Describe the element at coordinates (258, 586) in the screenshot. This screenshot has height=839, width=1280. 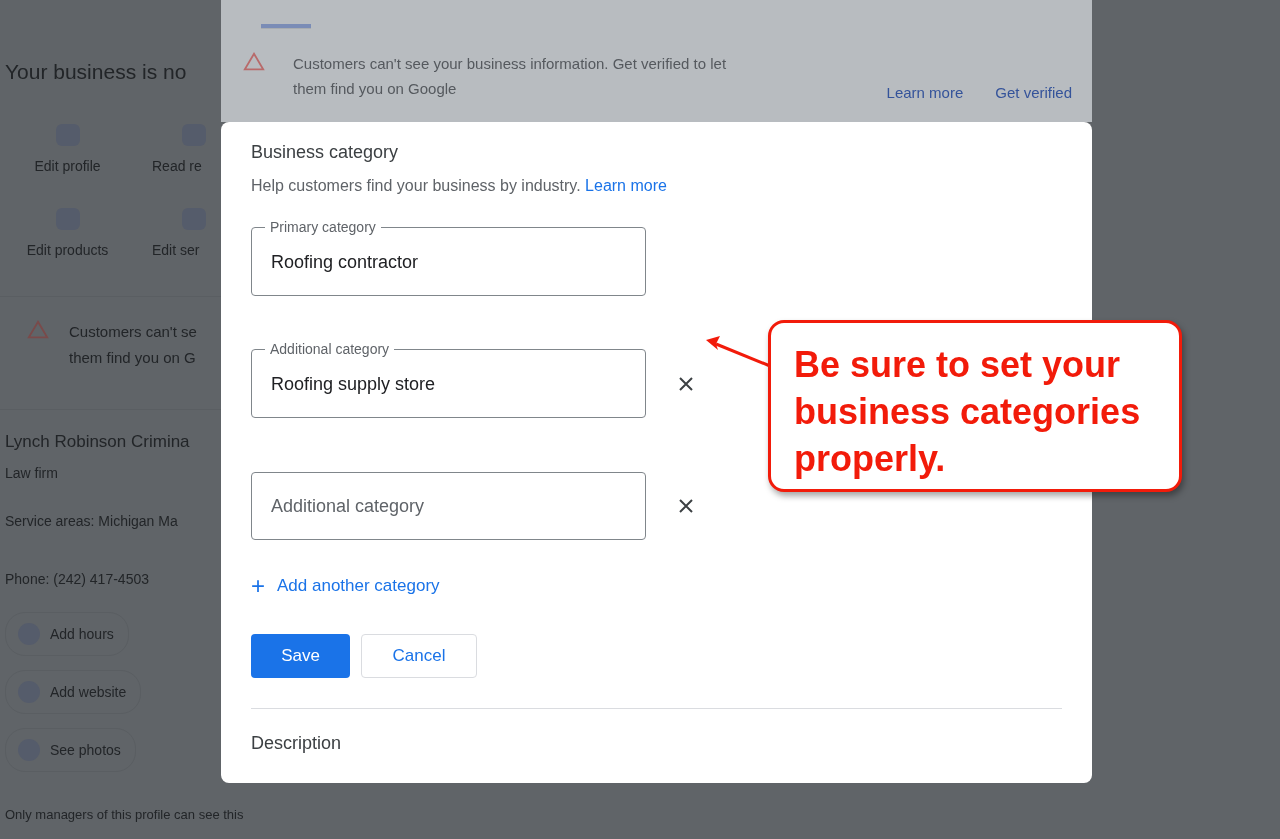
I see `plus-icon: +` at that location.